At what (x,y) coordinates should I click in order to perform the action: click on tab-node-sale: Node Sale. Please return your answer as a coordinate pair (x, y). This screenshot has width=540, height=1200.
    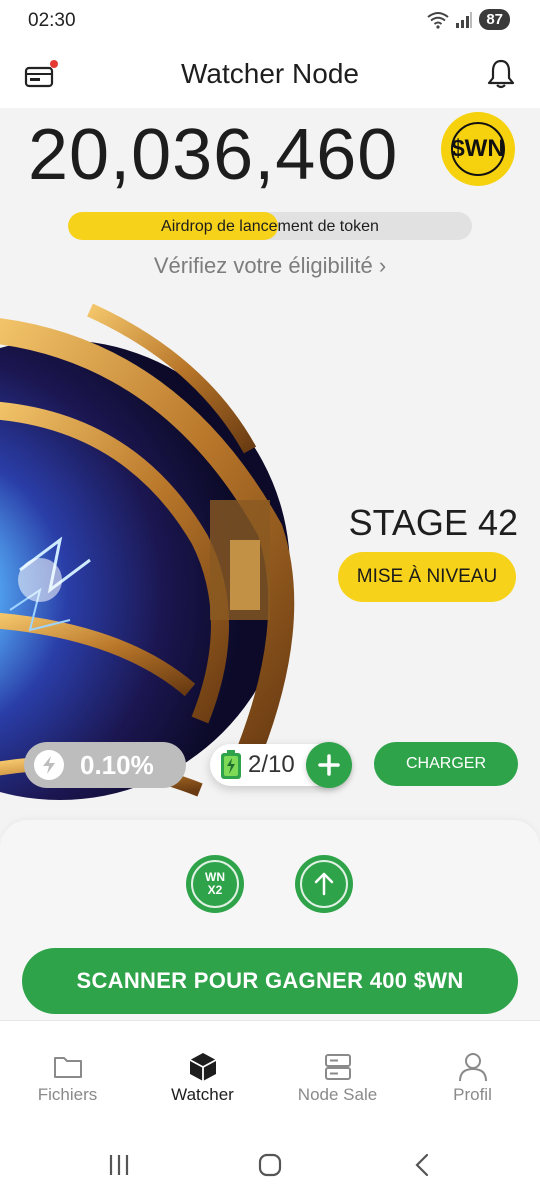
    Looking at the image, I should click on (337, 1075).